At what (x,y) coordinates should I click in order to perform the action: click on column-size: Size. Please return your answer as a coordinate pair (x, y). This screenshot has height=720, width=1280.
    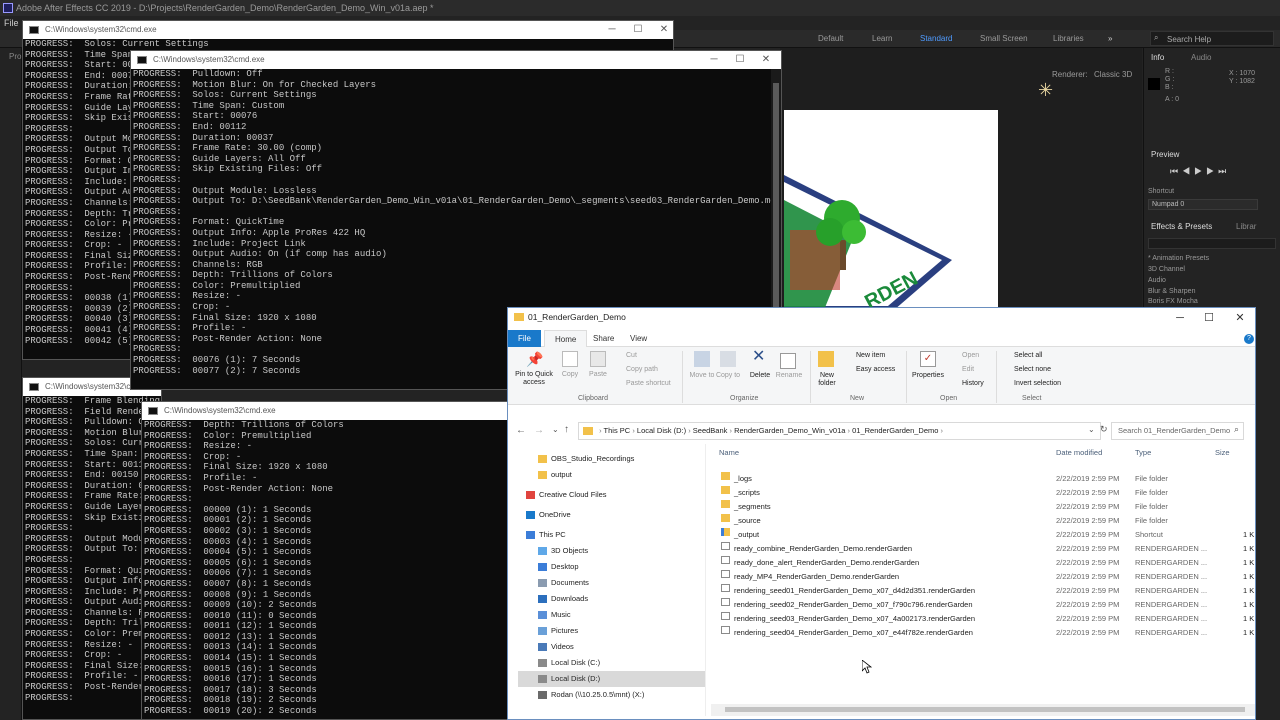
    Looking at the image, I should click on (1222, 452).